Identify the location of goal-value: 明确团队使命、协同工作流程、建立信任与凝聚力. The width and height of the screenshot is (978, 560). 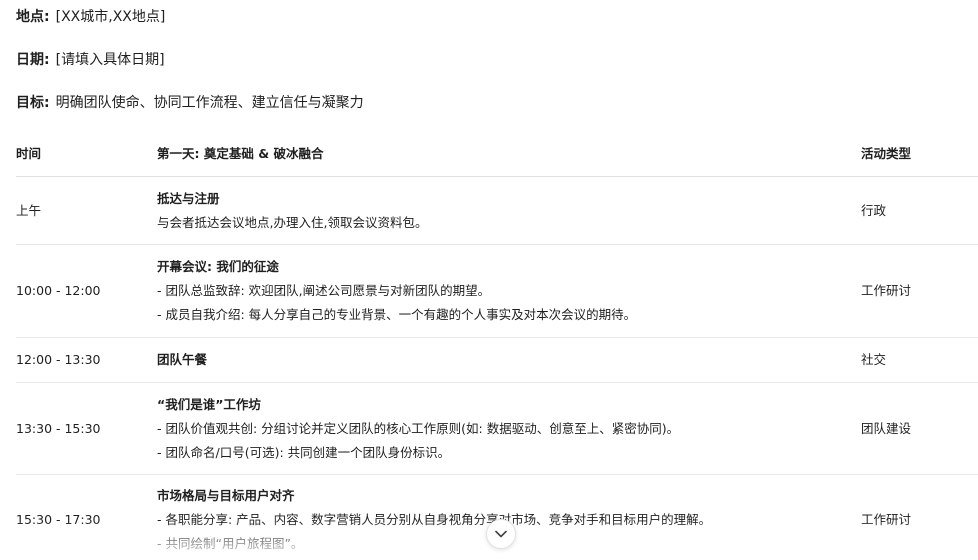
(209, 103).